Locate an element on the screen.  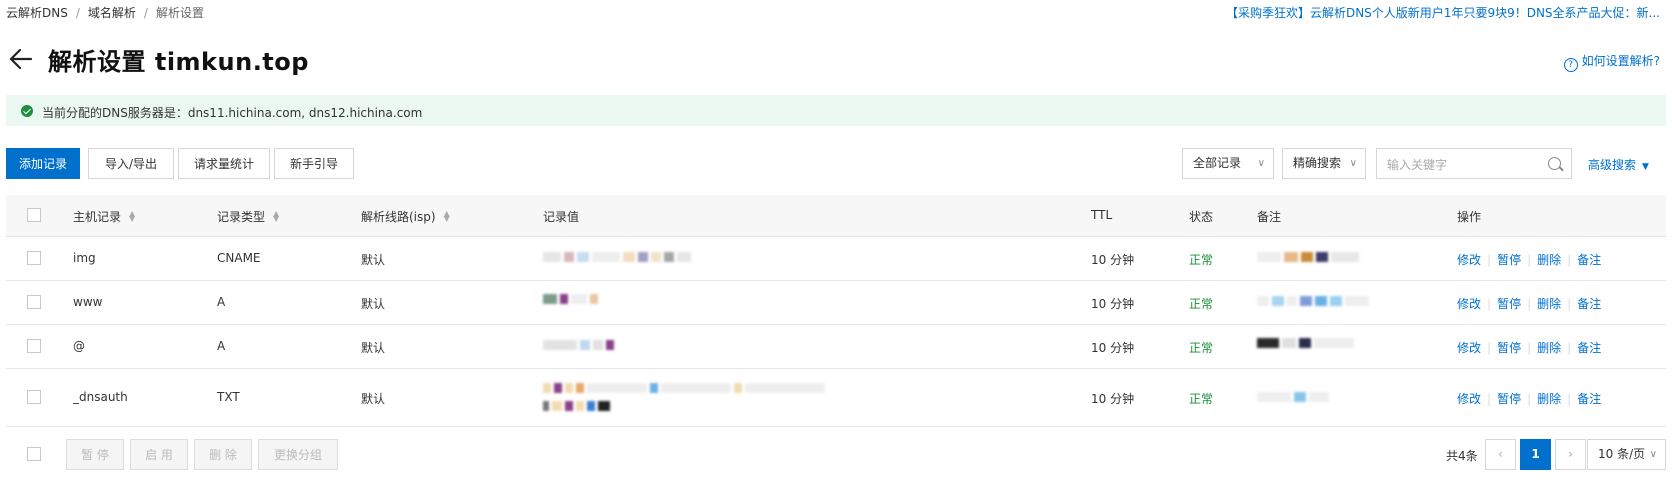
table-footer: 暂 停 启 用 删 除 更换分组 共4条 ‹ 1 › 10 条/页 ∨ is located at coordinates (836, 455).